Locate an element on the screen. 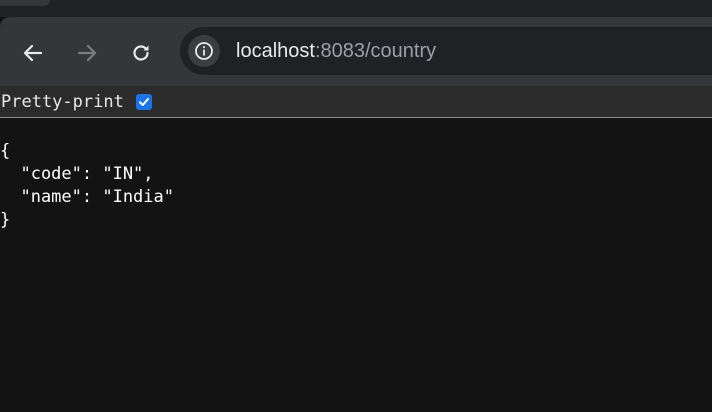  url-host: localhost is located at coordinates (275, 51).